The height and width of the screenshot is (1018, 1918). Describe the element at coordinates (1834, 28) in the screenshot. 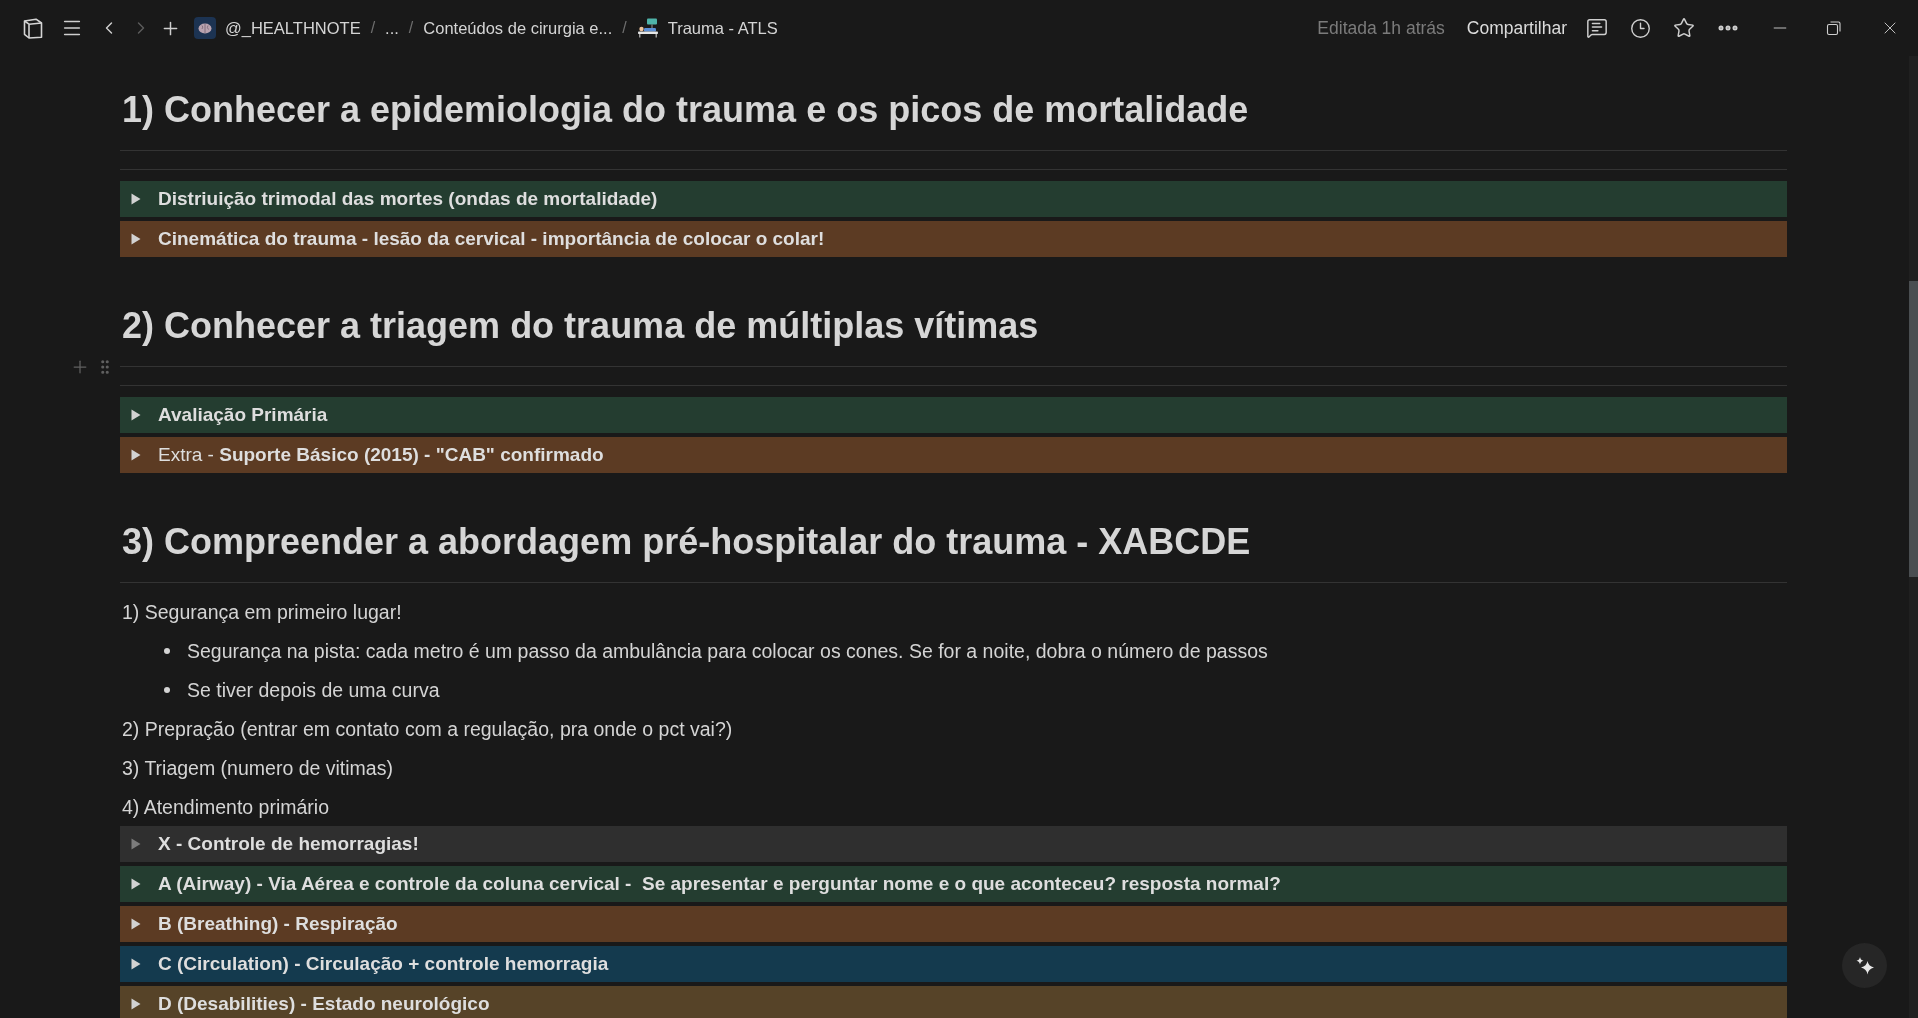

I see `restore-icon` at that location.